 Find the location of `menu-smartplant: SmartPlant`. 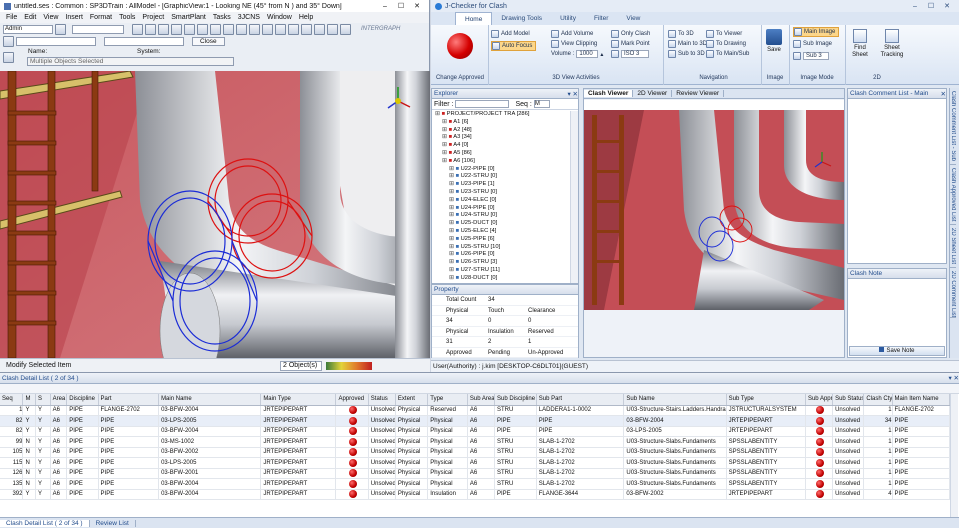

menu-smartplant: SmartPlant is located at coordinates (188, 17).